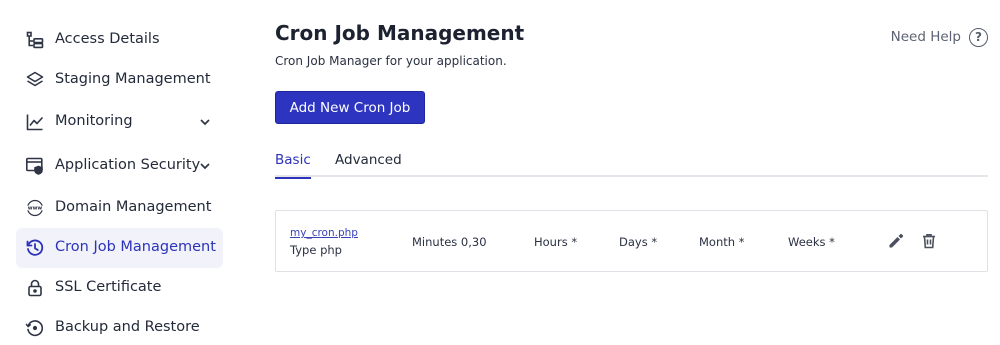 The height and width of the screenshot is (345, 1000). I want to click on need-help-link: Need Help ?, so click(939, 37).